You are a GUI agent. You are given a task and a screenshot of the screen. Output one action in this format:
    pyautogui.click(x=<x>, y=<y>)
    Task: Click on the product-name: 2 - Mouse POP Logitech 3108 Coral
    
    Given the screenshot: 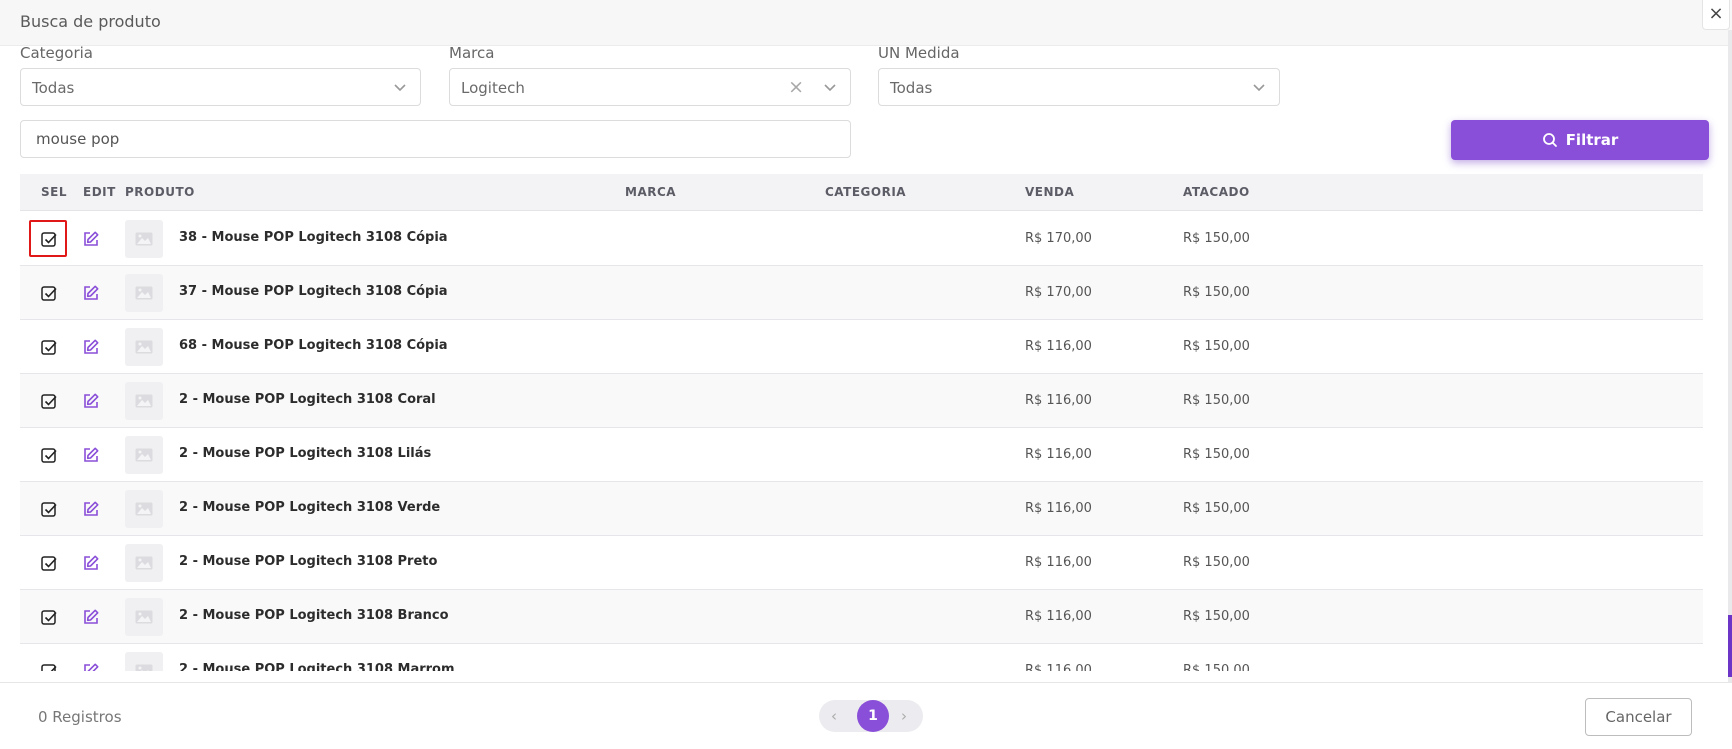 What is the action you would take?
    pyautogui.click(x=307, y=399)
    